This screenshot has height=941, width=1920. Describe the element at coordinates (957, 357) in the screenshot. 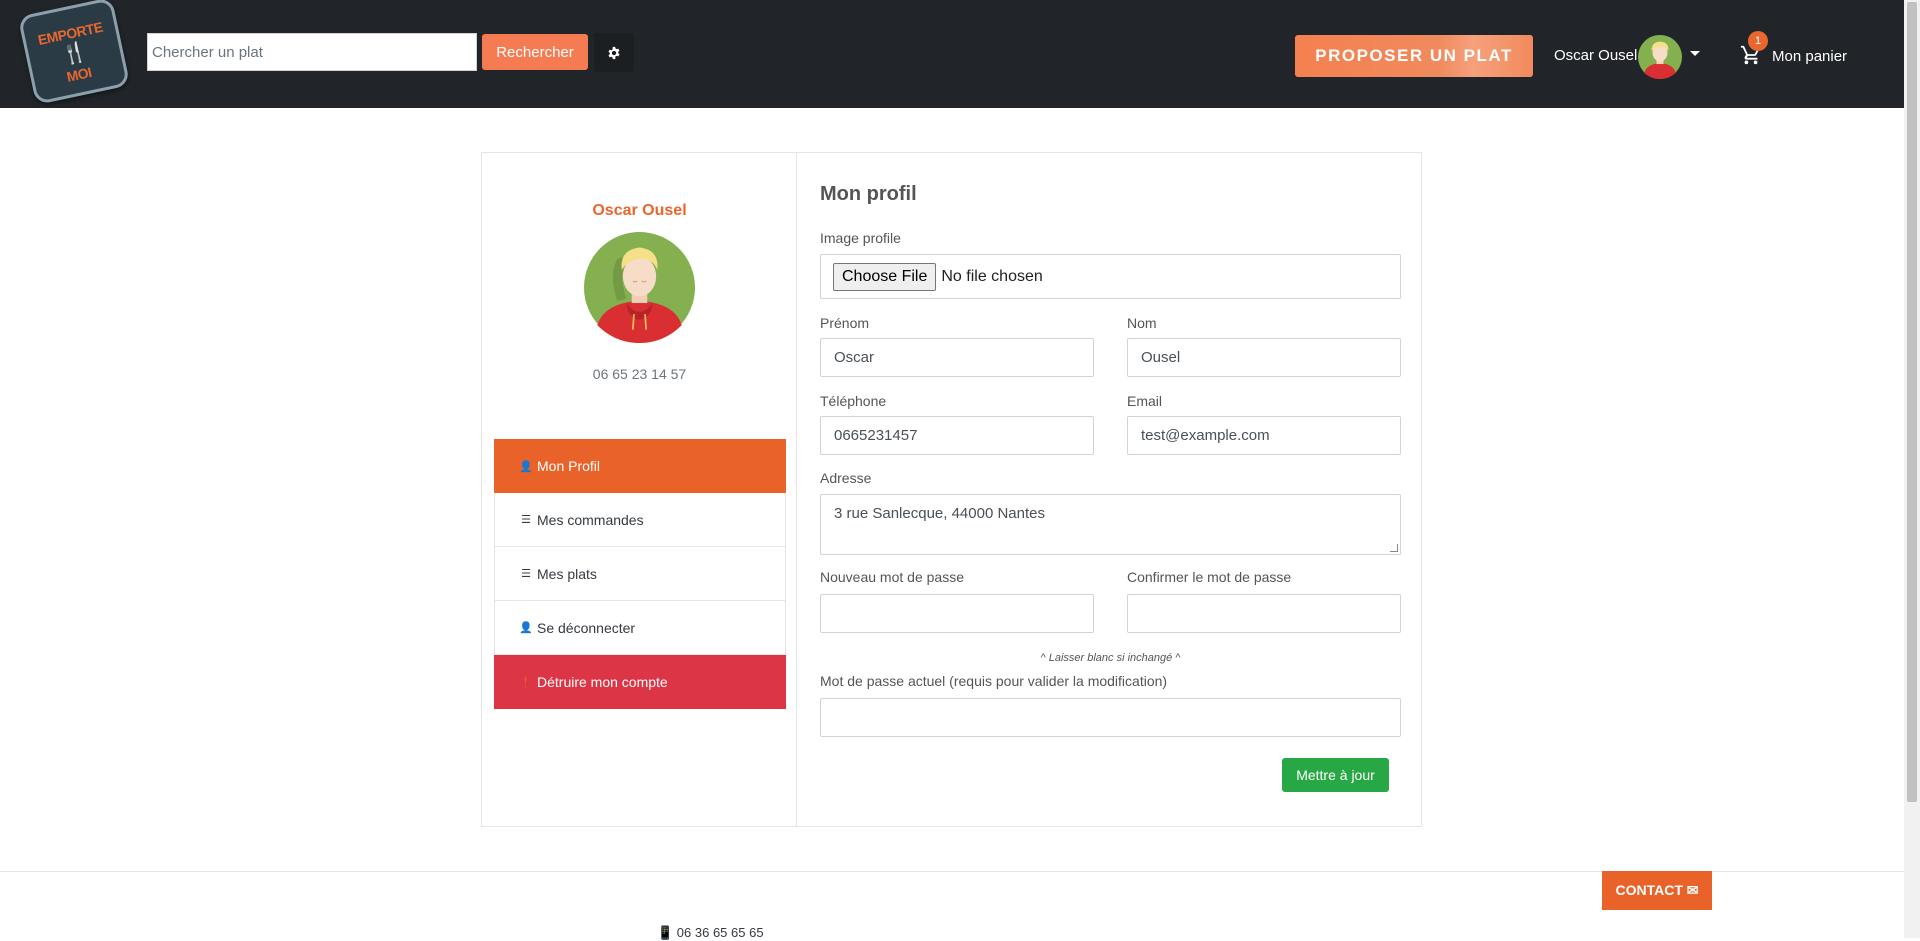

I see `firstname-field: Oscar` at that location.